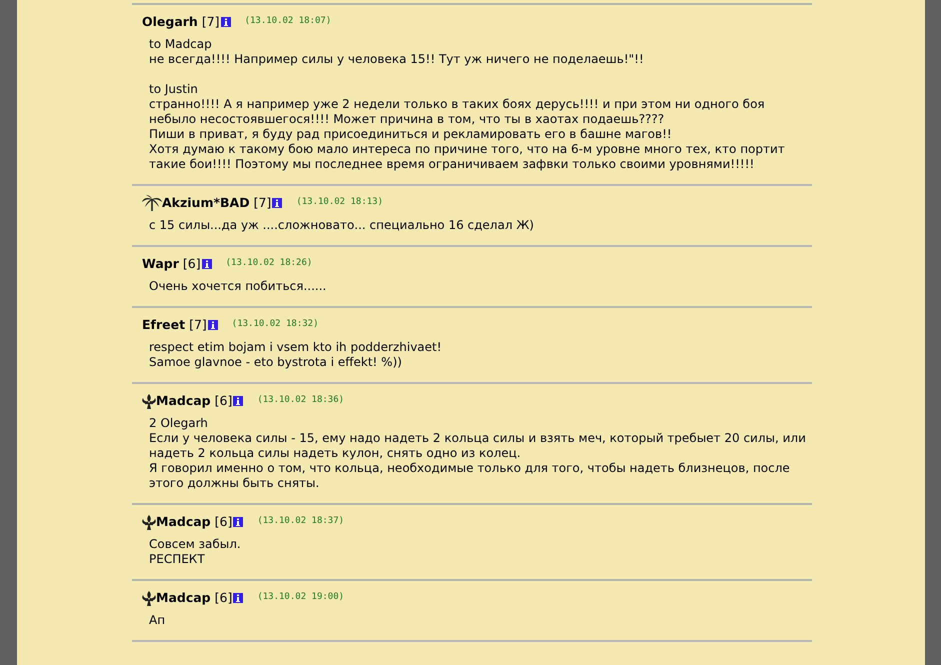 The image size is (941, 665). What do you see at coordinates (296, 347) in the screenshot?
I see `post-text: respect etim bojam i vsem kto ih podderzhivaet!` at bounding box center [296, 347].